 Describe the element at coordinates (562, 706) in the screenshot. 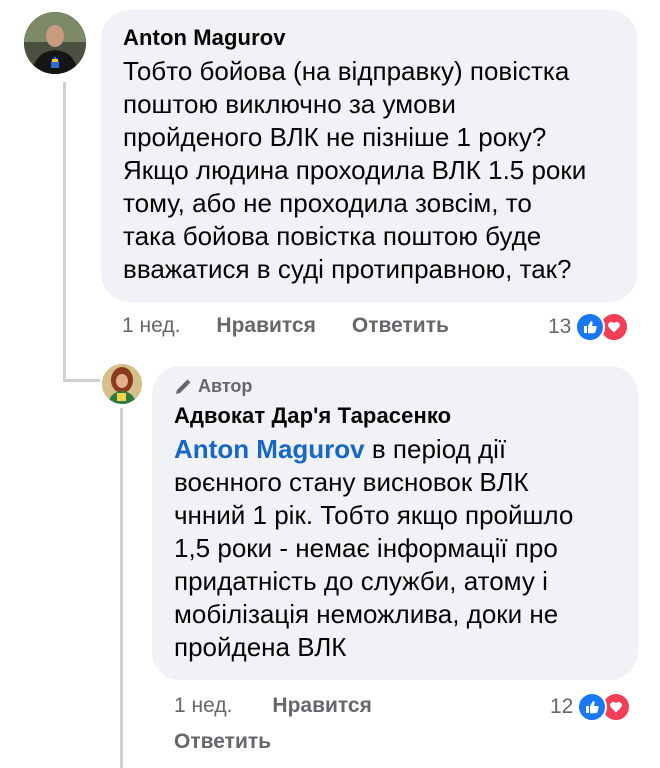

I see `reply-reaction-count: 12` at that location.